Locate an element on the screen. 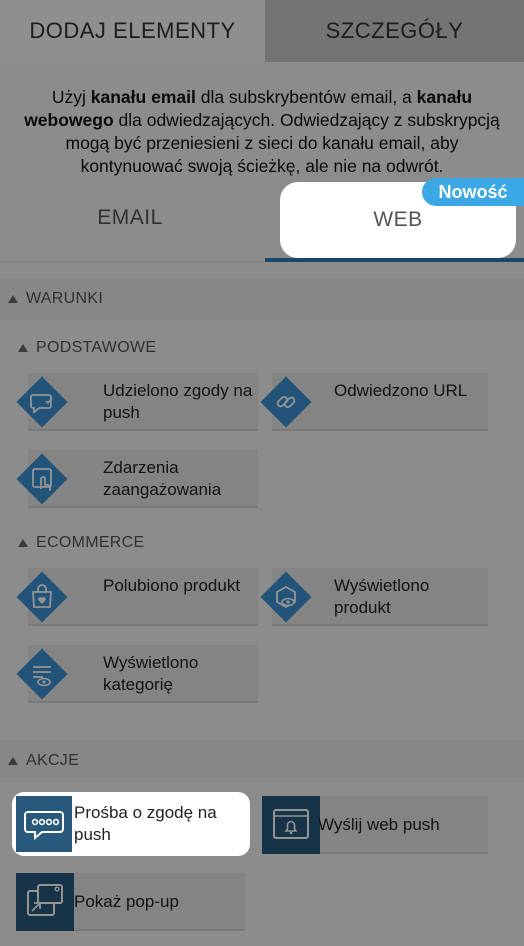 Image resolution: width=524 pixels, height=946 pixels. new-badge: Nowość is located at coordinates (473, 192).